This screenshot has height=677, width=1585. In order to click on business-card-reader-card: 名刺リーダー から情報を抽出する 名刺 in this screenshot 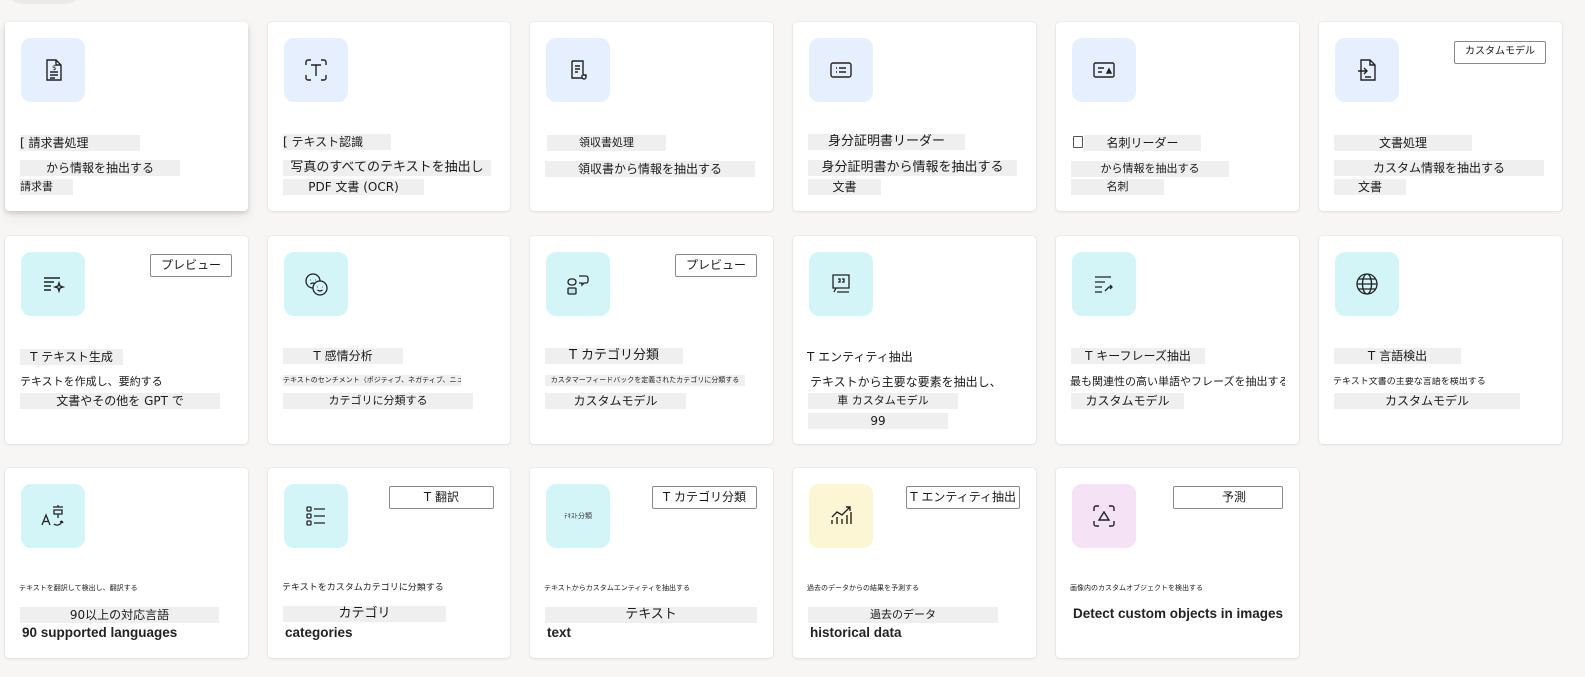, I will do `click(1177, 116)`.